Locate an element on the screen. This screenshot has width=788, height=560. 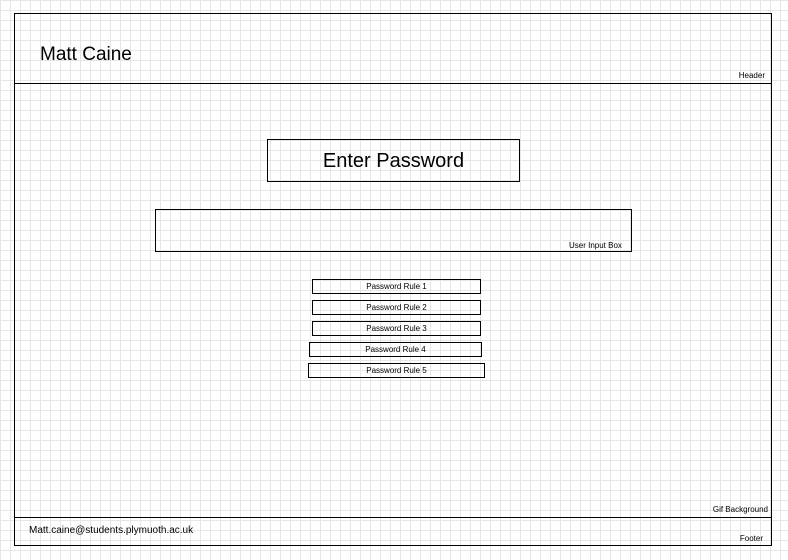
password-rule-1: Password Rule 1 is located at coordinates (396, 286).